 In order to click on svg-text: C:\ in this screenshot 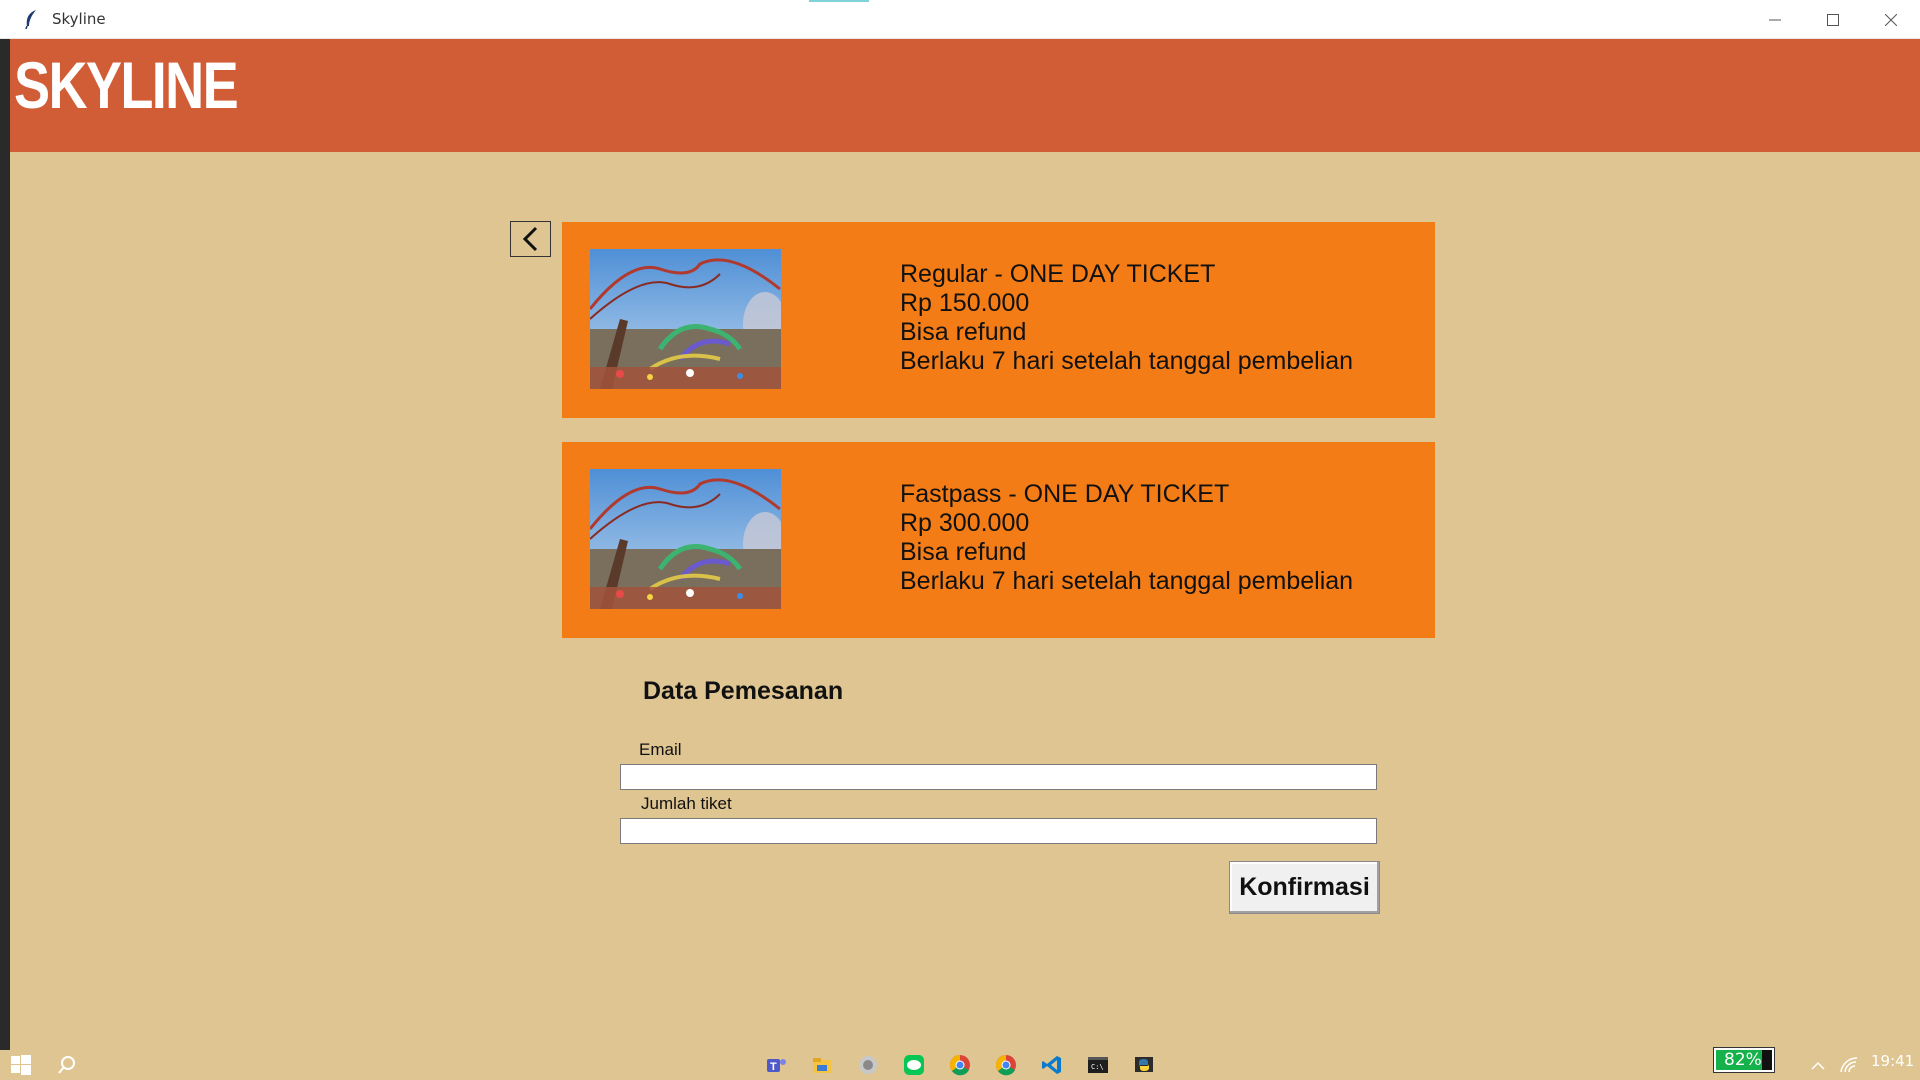, I will do `click(1097, 1067)`.